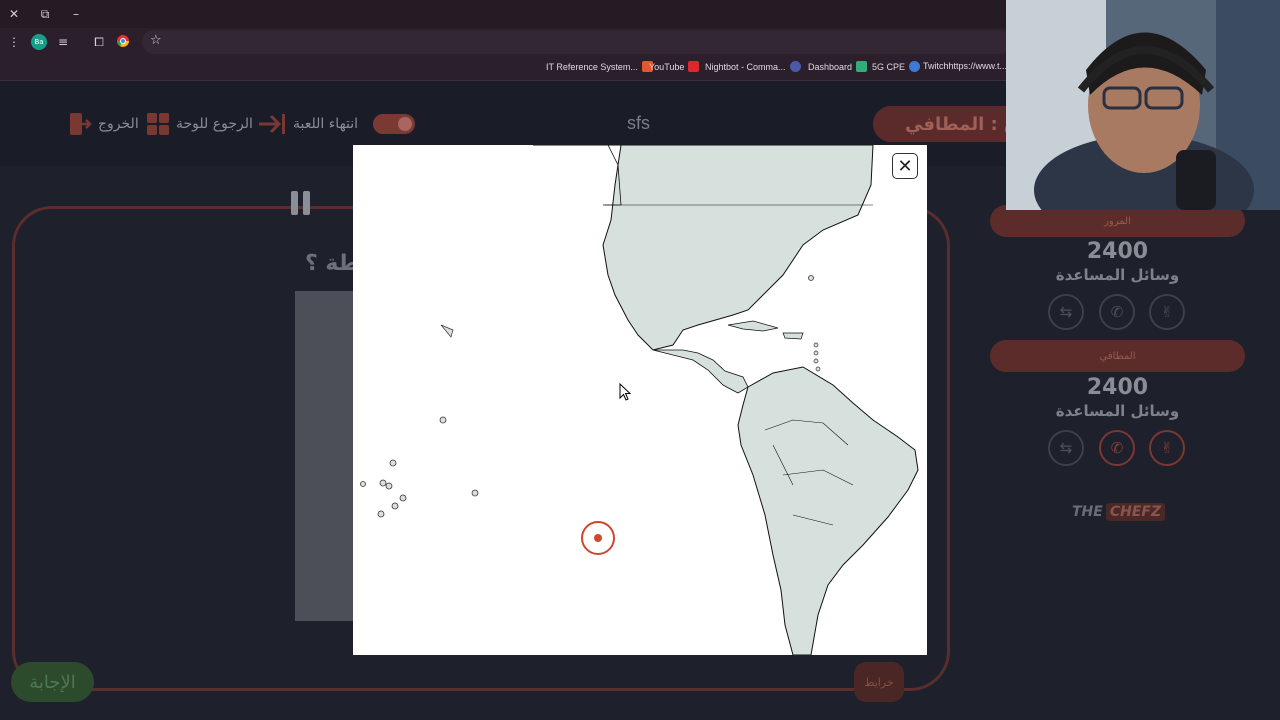 This screenshot has height=720, width=1280. What do you see at coordinates (447, 331) in the screenshot?
I see `hawaii-island` at bounding box center [447, 331].